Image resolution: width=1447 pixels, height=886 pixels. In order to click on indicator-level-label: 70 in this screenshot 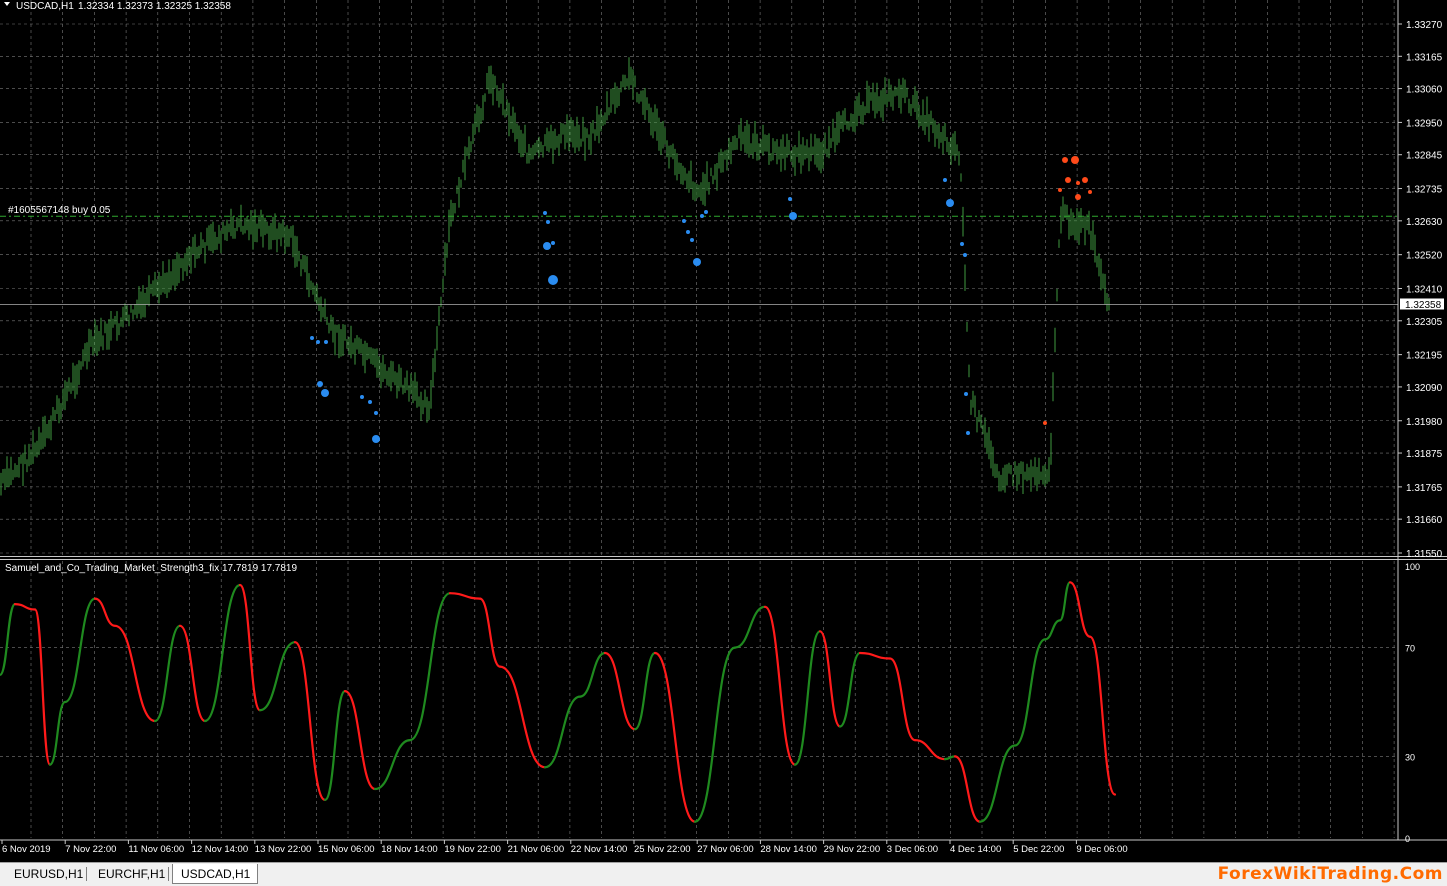, I will do `click(1410, 649)`.